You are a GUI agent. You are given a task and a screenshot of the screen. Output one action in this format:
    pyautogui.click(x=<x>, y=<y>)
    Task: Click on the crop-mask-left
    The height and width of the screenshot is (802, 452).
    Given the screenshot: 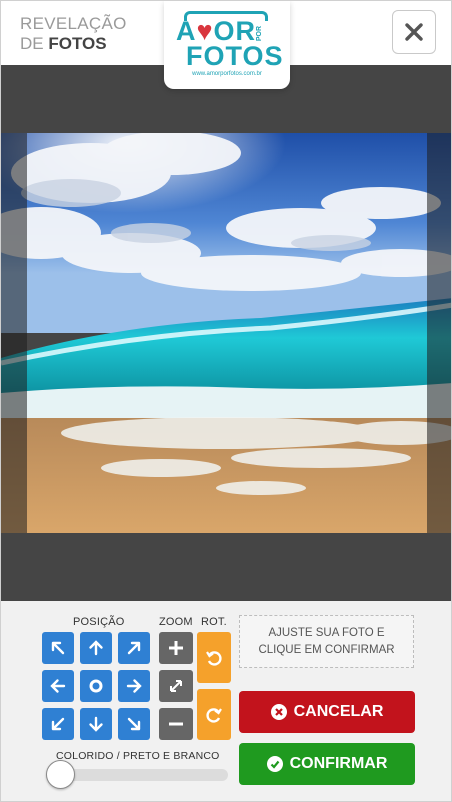 What is the action you would take?
    pyautogui.click(x=14, y=333)
    